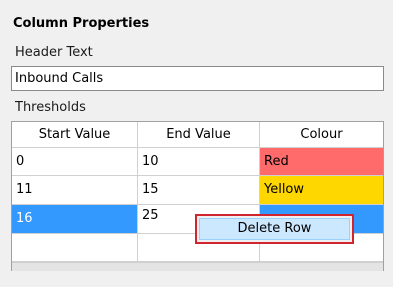 The height and width of the screenshot is (287, 393). Describe the element at coordinates (75, 162) in the screenshot. I see `start-value-cell: 0` at that location.